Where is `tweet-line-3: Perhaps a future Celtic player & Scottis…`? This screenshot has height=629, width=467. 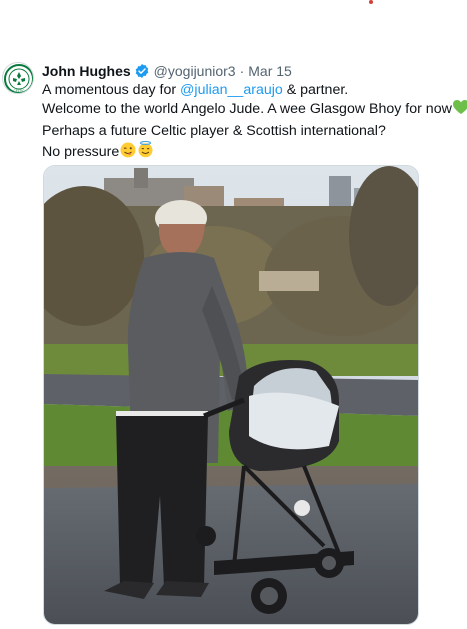
tweet-line-3: Perhaps a future Celtic player & Scottis… is located at coordinates (214, 130).